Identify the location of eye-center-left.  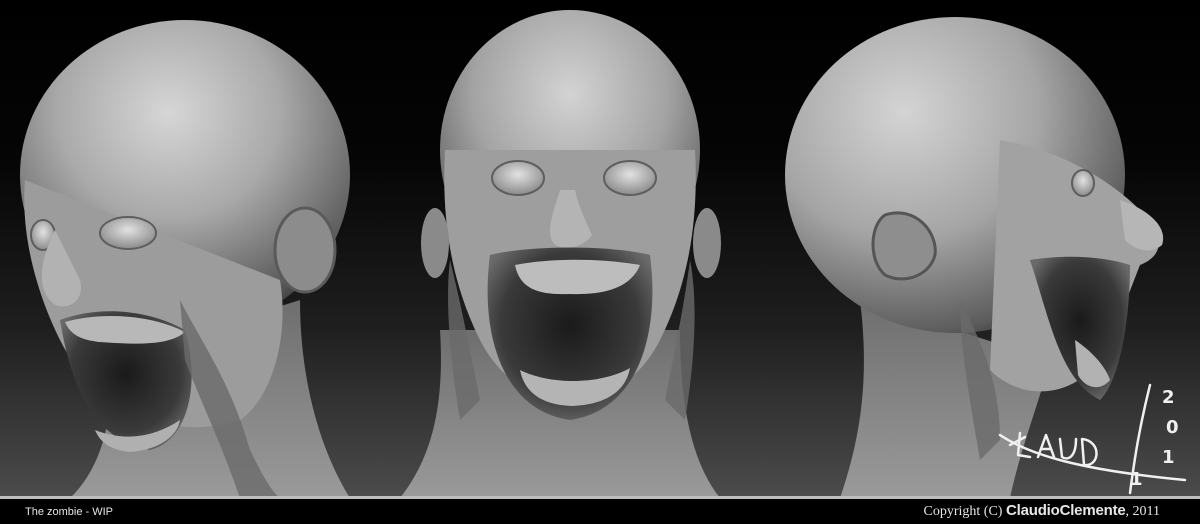
(518, 178).